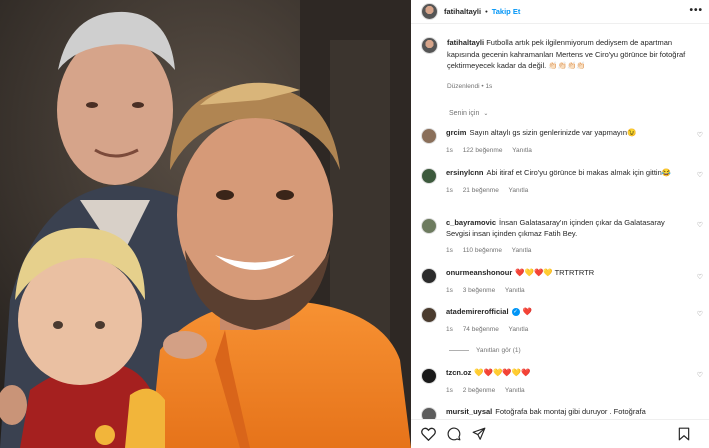  Describe the element at coordinates (454, 434) in the screenshot. I see `comment-icon` at that location.